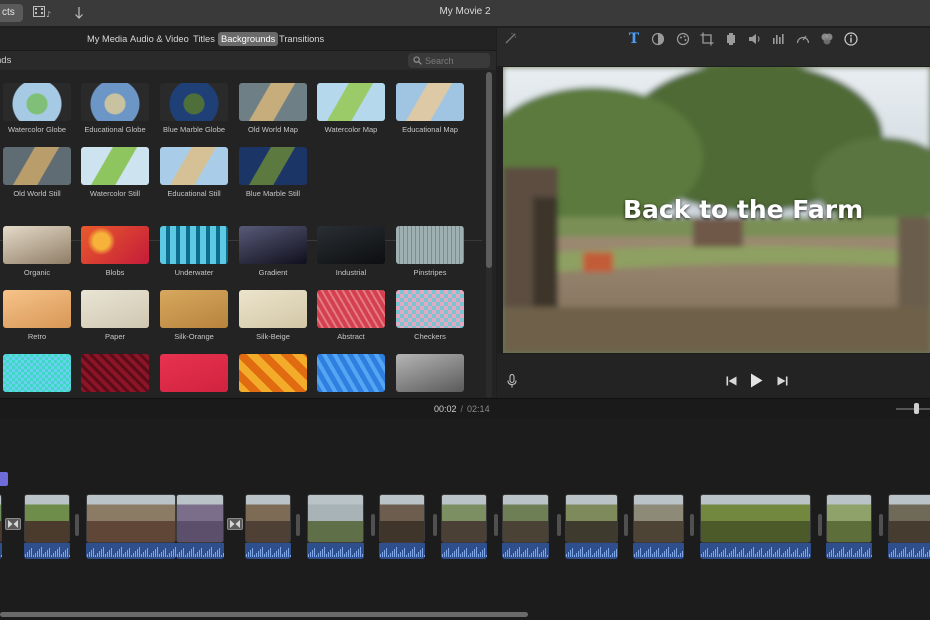 The image size is (930, 620). What do you see at coordinates (803, 39) in the screenshot?
I see `speed-icon` at bounding box center [803, 39].